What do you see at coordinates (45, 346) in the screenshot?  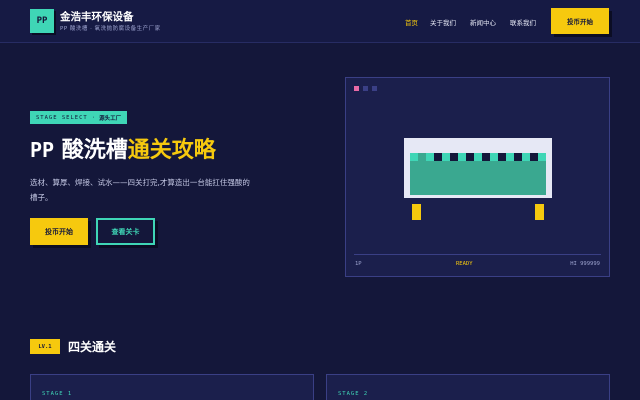 I see `level-badge: LV.1` at bounding box center [45, 346].